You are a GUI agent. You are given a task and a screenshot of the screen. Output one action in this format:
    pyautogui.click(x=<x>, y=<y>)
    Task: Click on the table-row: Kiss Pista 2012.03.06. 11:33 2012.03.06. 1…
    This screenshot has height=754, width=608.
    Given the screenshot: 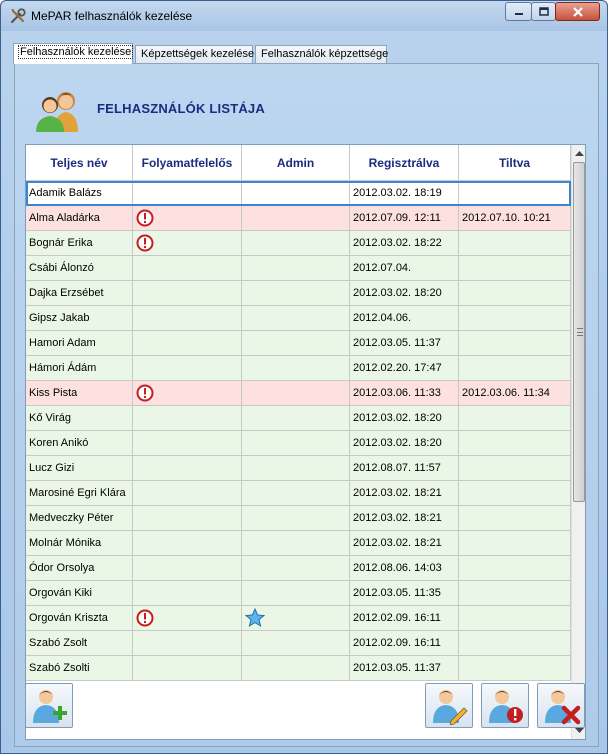 What is the action you would take?
    pyautogui.click(x=298, y=393)
    